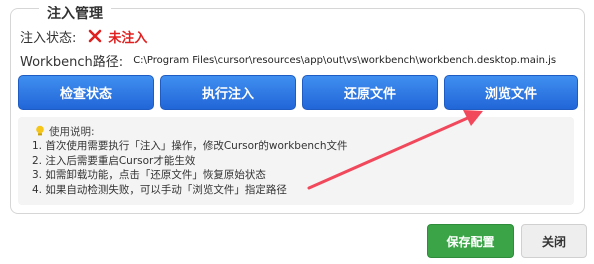 This screenshot has width=594, height=264. What do you see at coordinates (149, 175) in the screenshot?
I see `help-line: 3. 如需卸载功能，点击「还原文件」恢复原始状态` at bounding box center [149, 175].